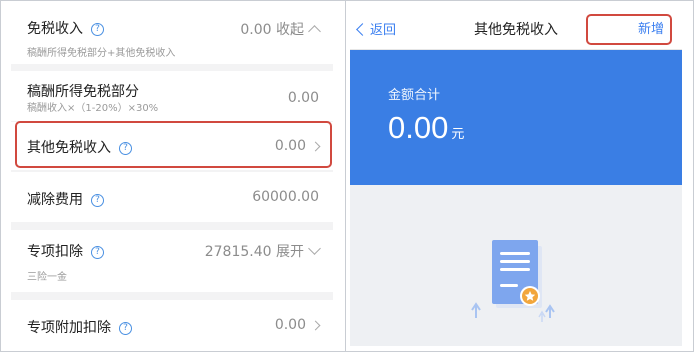  I want to click on row-subtitle: 稿酬收入×（1-20%）×30%, so click(93, 108).